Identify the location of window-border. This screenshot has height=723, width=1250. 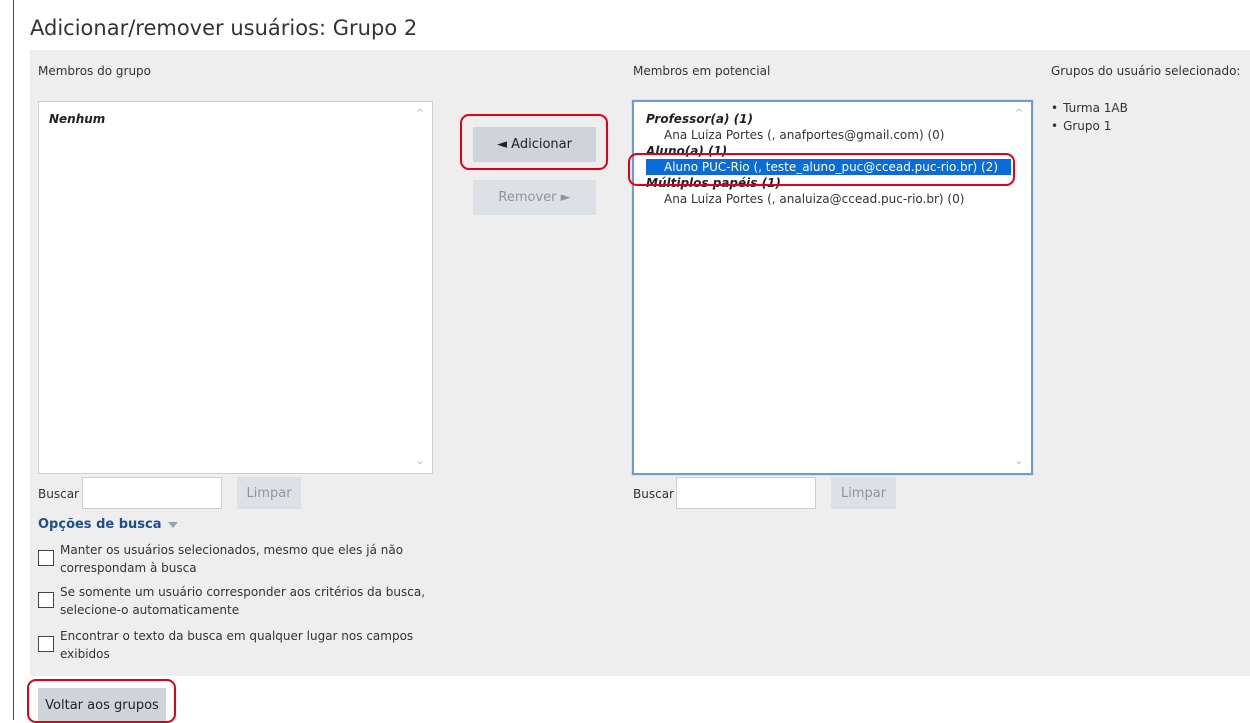
(13, 360).